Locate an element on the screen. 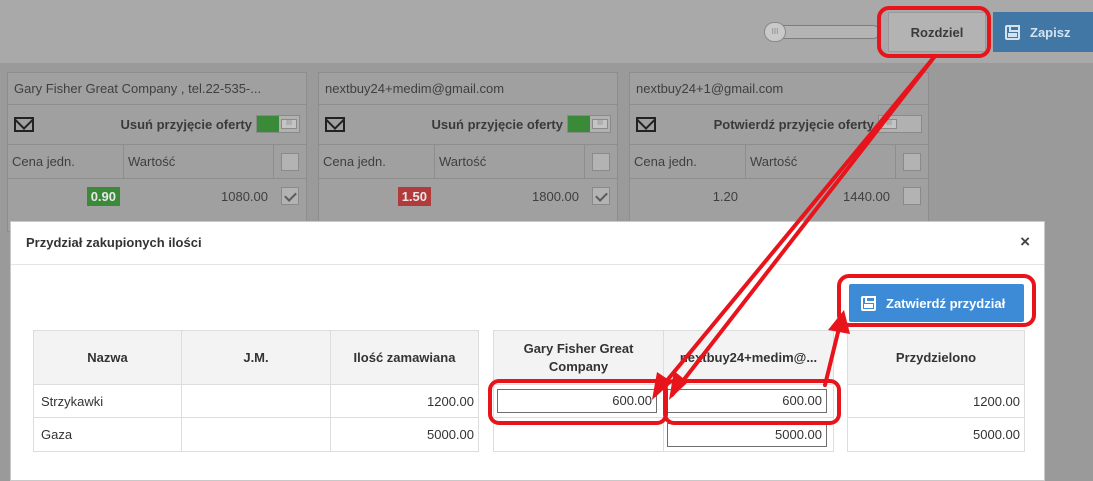 The image size is (1093, 481). top-toolbar: III Rozdziel Zapisz is located at coordinates (546, 31).